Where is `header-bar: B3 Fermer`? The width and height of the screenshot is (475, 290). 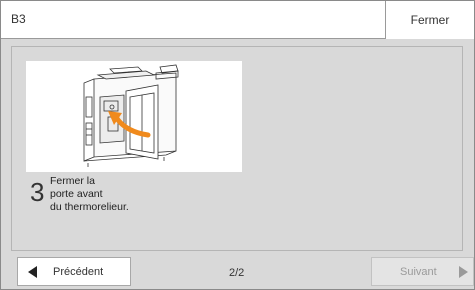 header-bar: B3 Fermer is located at coordinates (237, 20).